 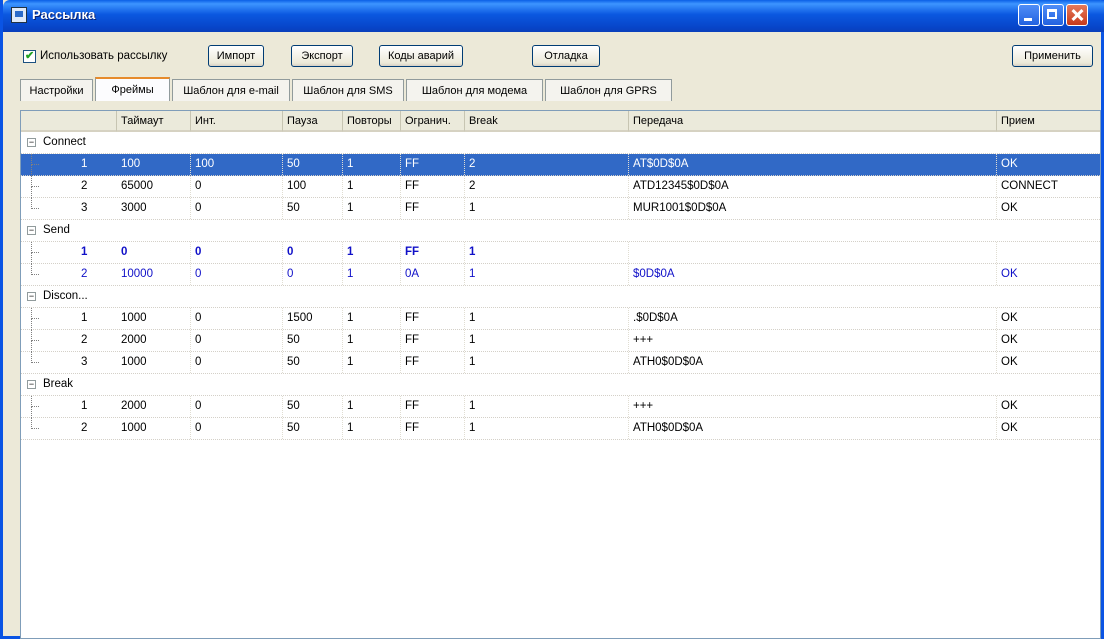 I want to click on table-row: 3 1000 0 50 1 FF 1 ATH0$0D$0A OK, so click(x=560, y=363).